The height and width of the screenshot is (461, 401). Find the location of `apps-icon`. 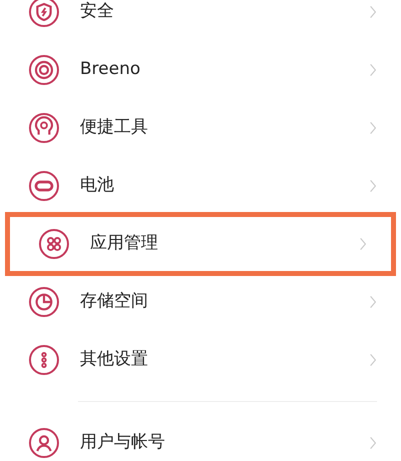

apps-icon is located at coordinates (54, 244).